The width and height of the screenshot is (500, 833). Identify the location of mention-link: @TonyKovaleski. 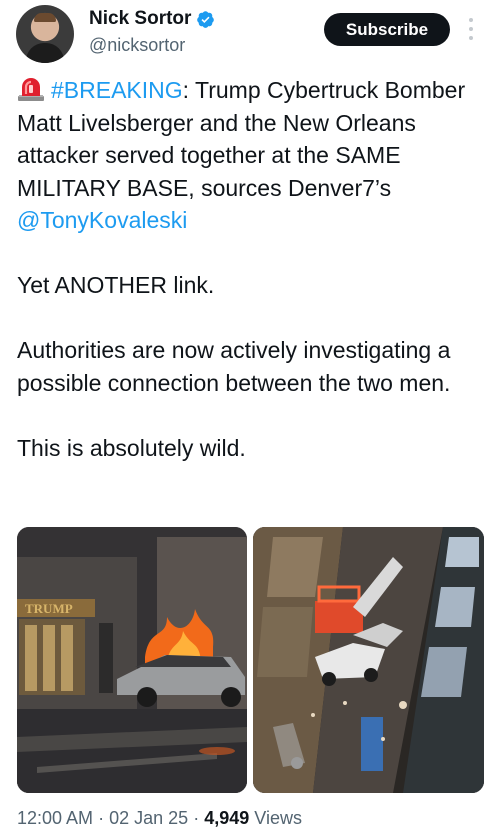
(102, 220).